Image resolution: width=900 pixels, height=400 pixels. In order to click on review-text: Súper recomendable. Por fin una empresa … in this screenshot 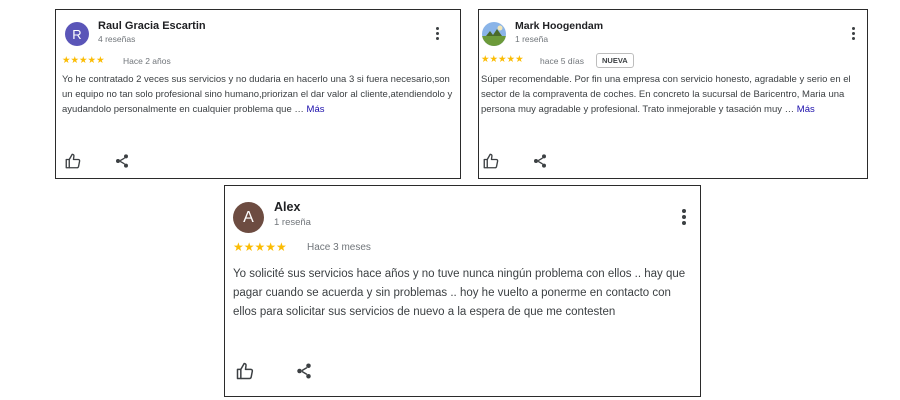, I will do `click(673, 94)`.